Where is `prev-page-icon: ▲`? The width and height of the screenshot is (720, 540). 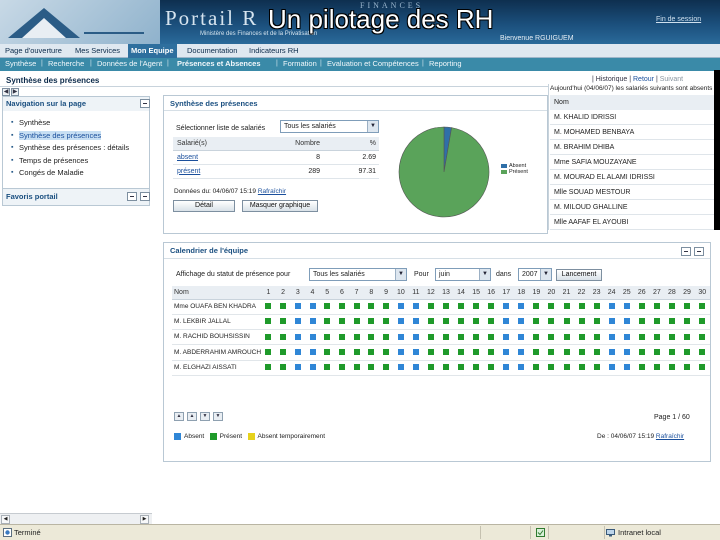 prev-page-icon: ▲ is located at coordinates (192, 416).